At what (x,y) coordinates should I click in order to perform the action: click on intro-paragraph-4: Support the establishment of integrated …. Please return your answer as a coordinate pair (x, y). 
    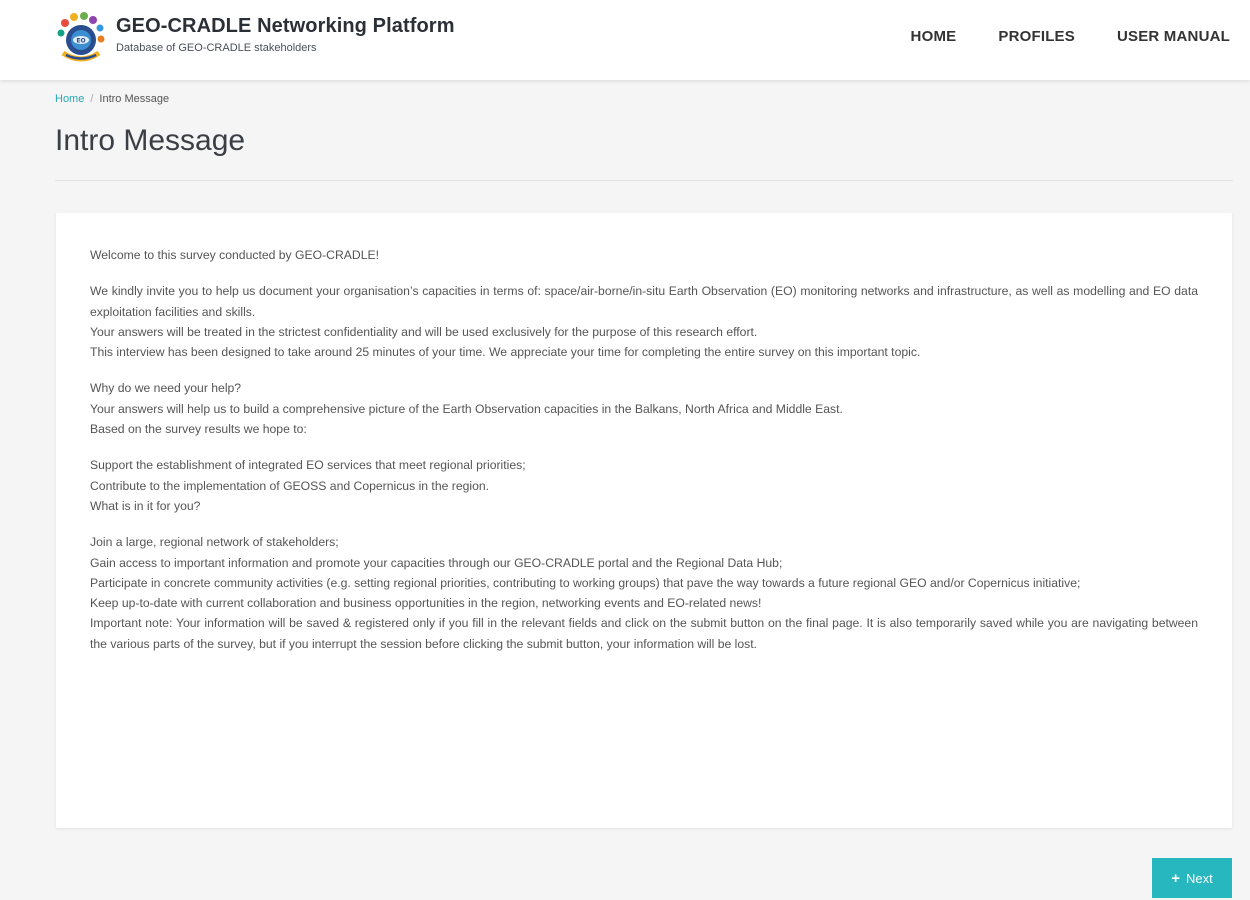
    Looking at the image, I should click on (644, 485).